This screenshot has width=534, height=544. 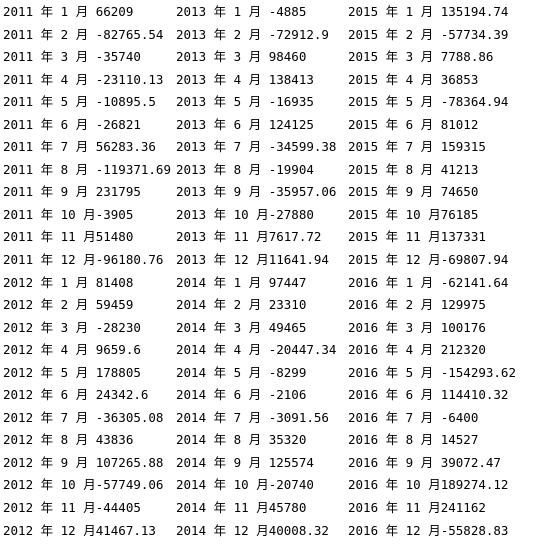 What do you see at coordinates (79, 147) in the screenshot?
I see `table-row: 2011 年 7 月 56283.36` at bounding box center [79, 147].